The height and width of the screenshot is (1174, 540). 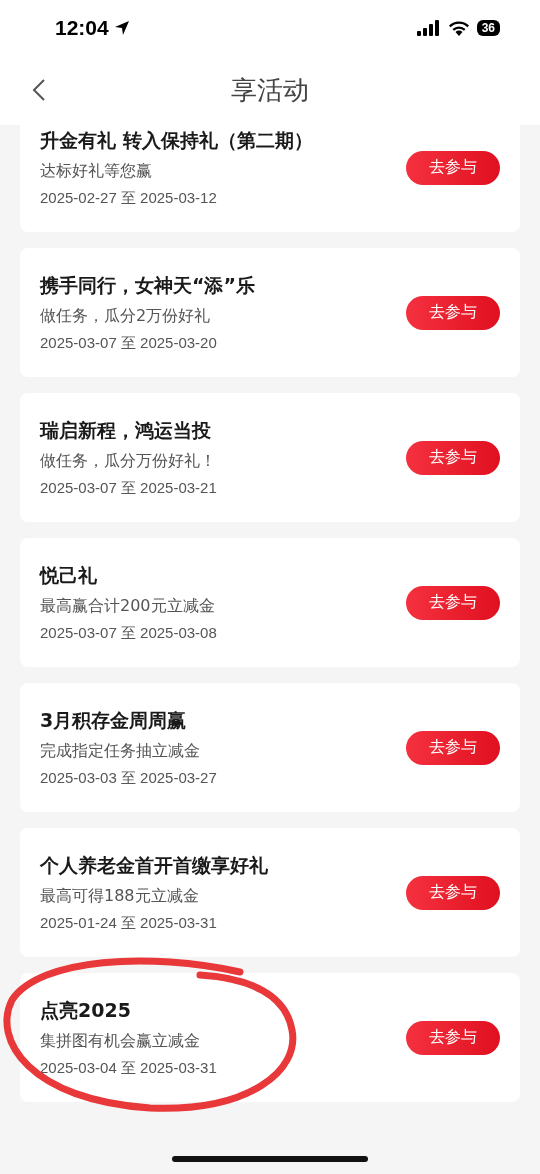 I want to click on activity-description: 做任务，瓜分万份好礼！, so click(x=128, y=461).